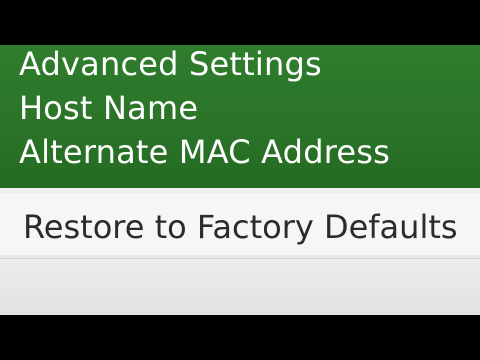 The image size is (480, 360). Describe the element at coordinates (240, 227) in the screenshot. I see `restore-factory-defaults-label: Restore to Factory Defaults` at that location.